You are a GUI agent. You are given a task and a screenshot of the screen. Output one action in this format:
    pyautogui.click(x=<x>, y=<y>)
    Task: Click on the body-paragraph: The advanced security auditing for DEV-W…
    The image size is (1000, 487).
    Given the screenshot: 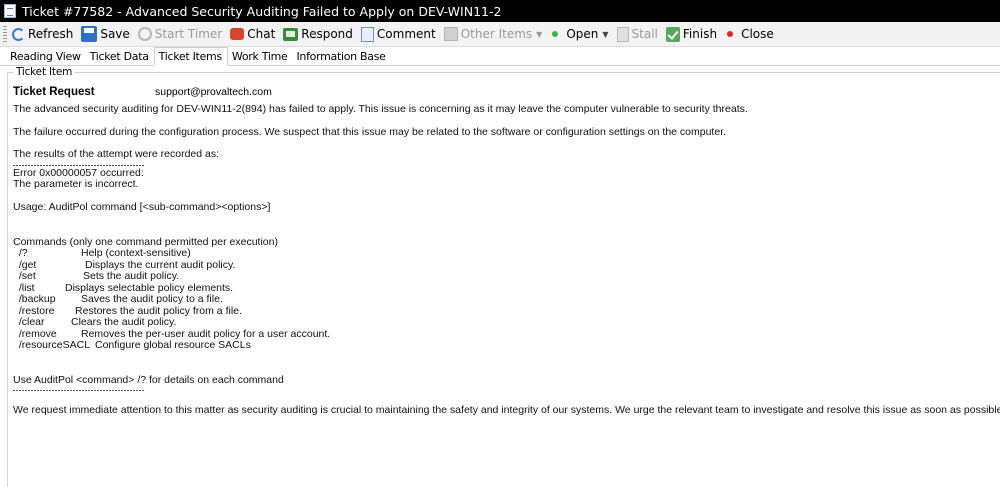 What is the action you would take?
    pyautogui.click(x=380, y=109)
    